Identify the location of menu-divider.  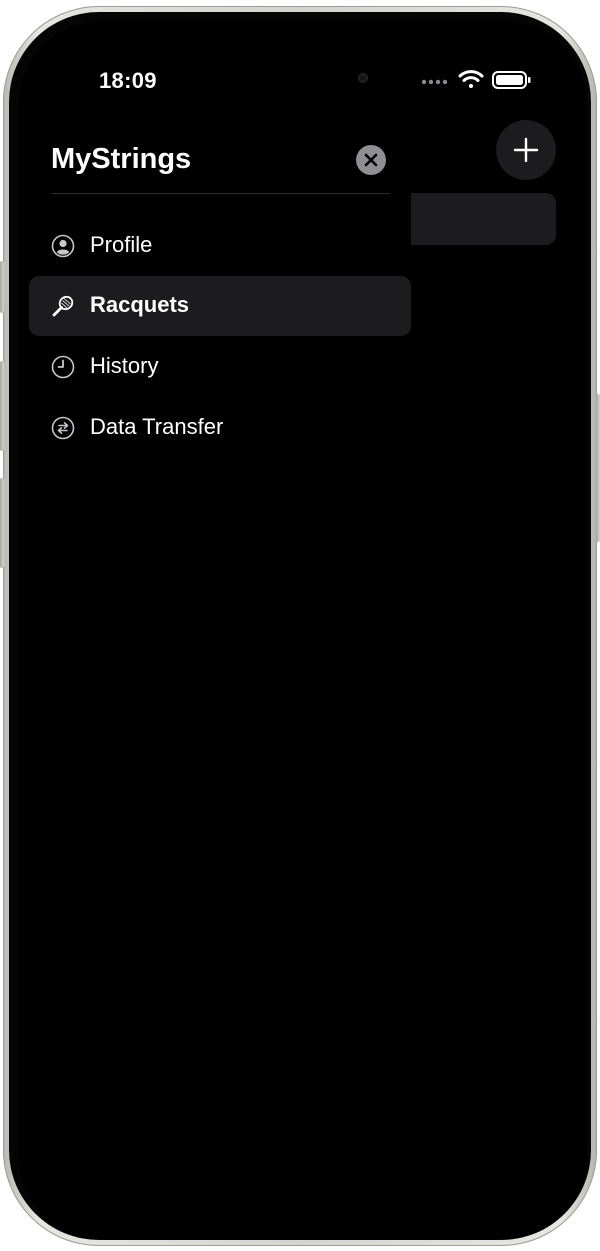
(220, 193).